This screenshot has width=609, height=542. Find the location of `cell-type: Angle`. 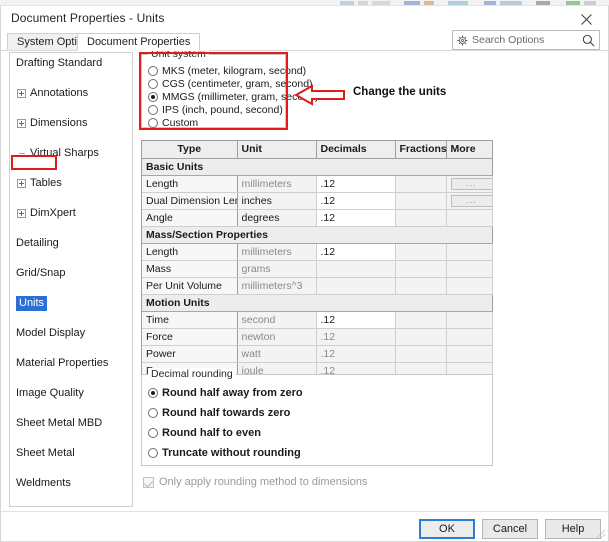

cell-type: Angle is located at coordinates (190, 218).